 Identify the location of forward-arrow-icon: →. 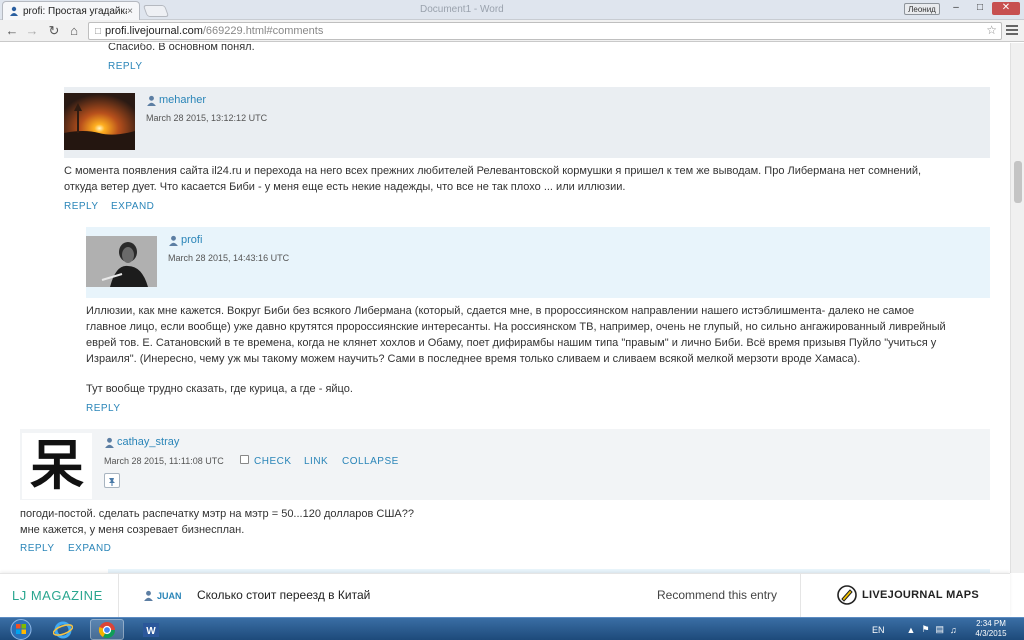
(32, 31).